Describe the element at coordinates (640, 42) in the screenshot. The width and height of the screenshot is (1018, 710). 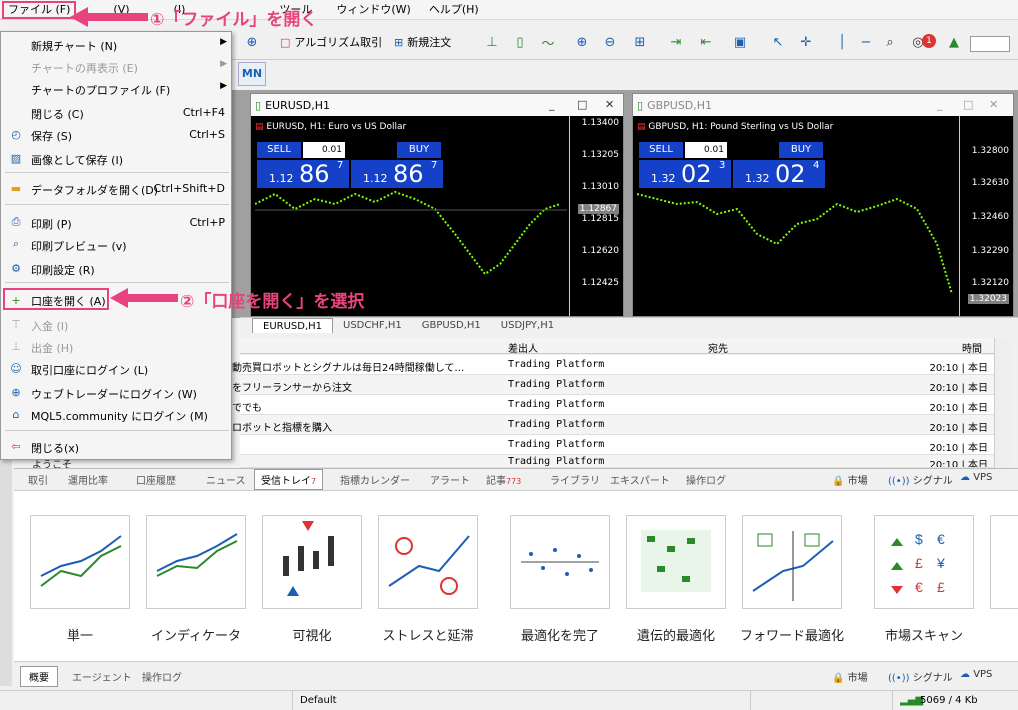
I see `grid-icon: ⊞` at that location.